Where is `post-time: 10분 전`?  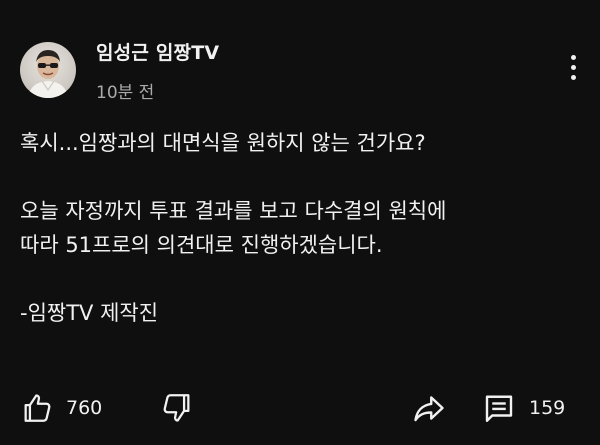 post-time: 10분 전 is located at coordinates (125, 93).